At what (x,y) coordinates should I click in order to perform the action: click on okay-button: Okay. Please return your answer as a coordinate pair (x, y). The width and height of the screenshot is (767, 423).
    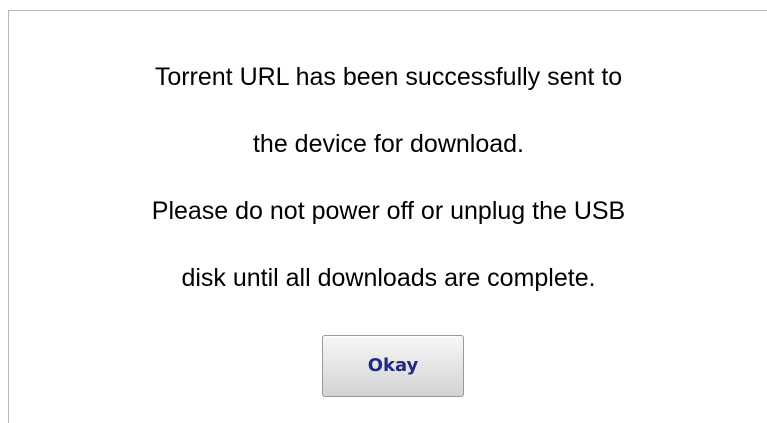
    Looking at the image, I should click on (393, 366).